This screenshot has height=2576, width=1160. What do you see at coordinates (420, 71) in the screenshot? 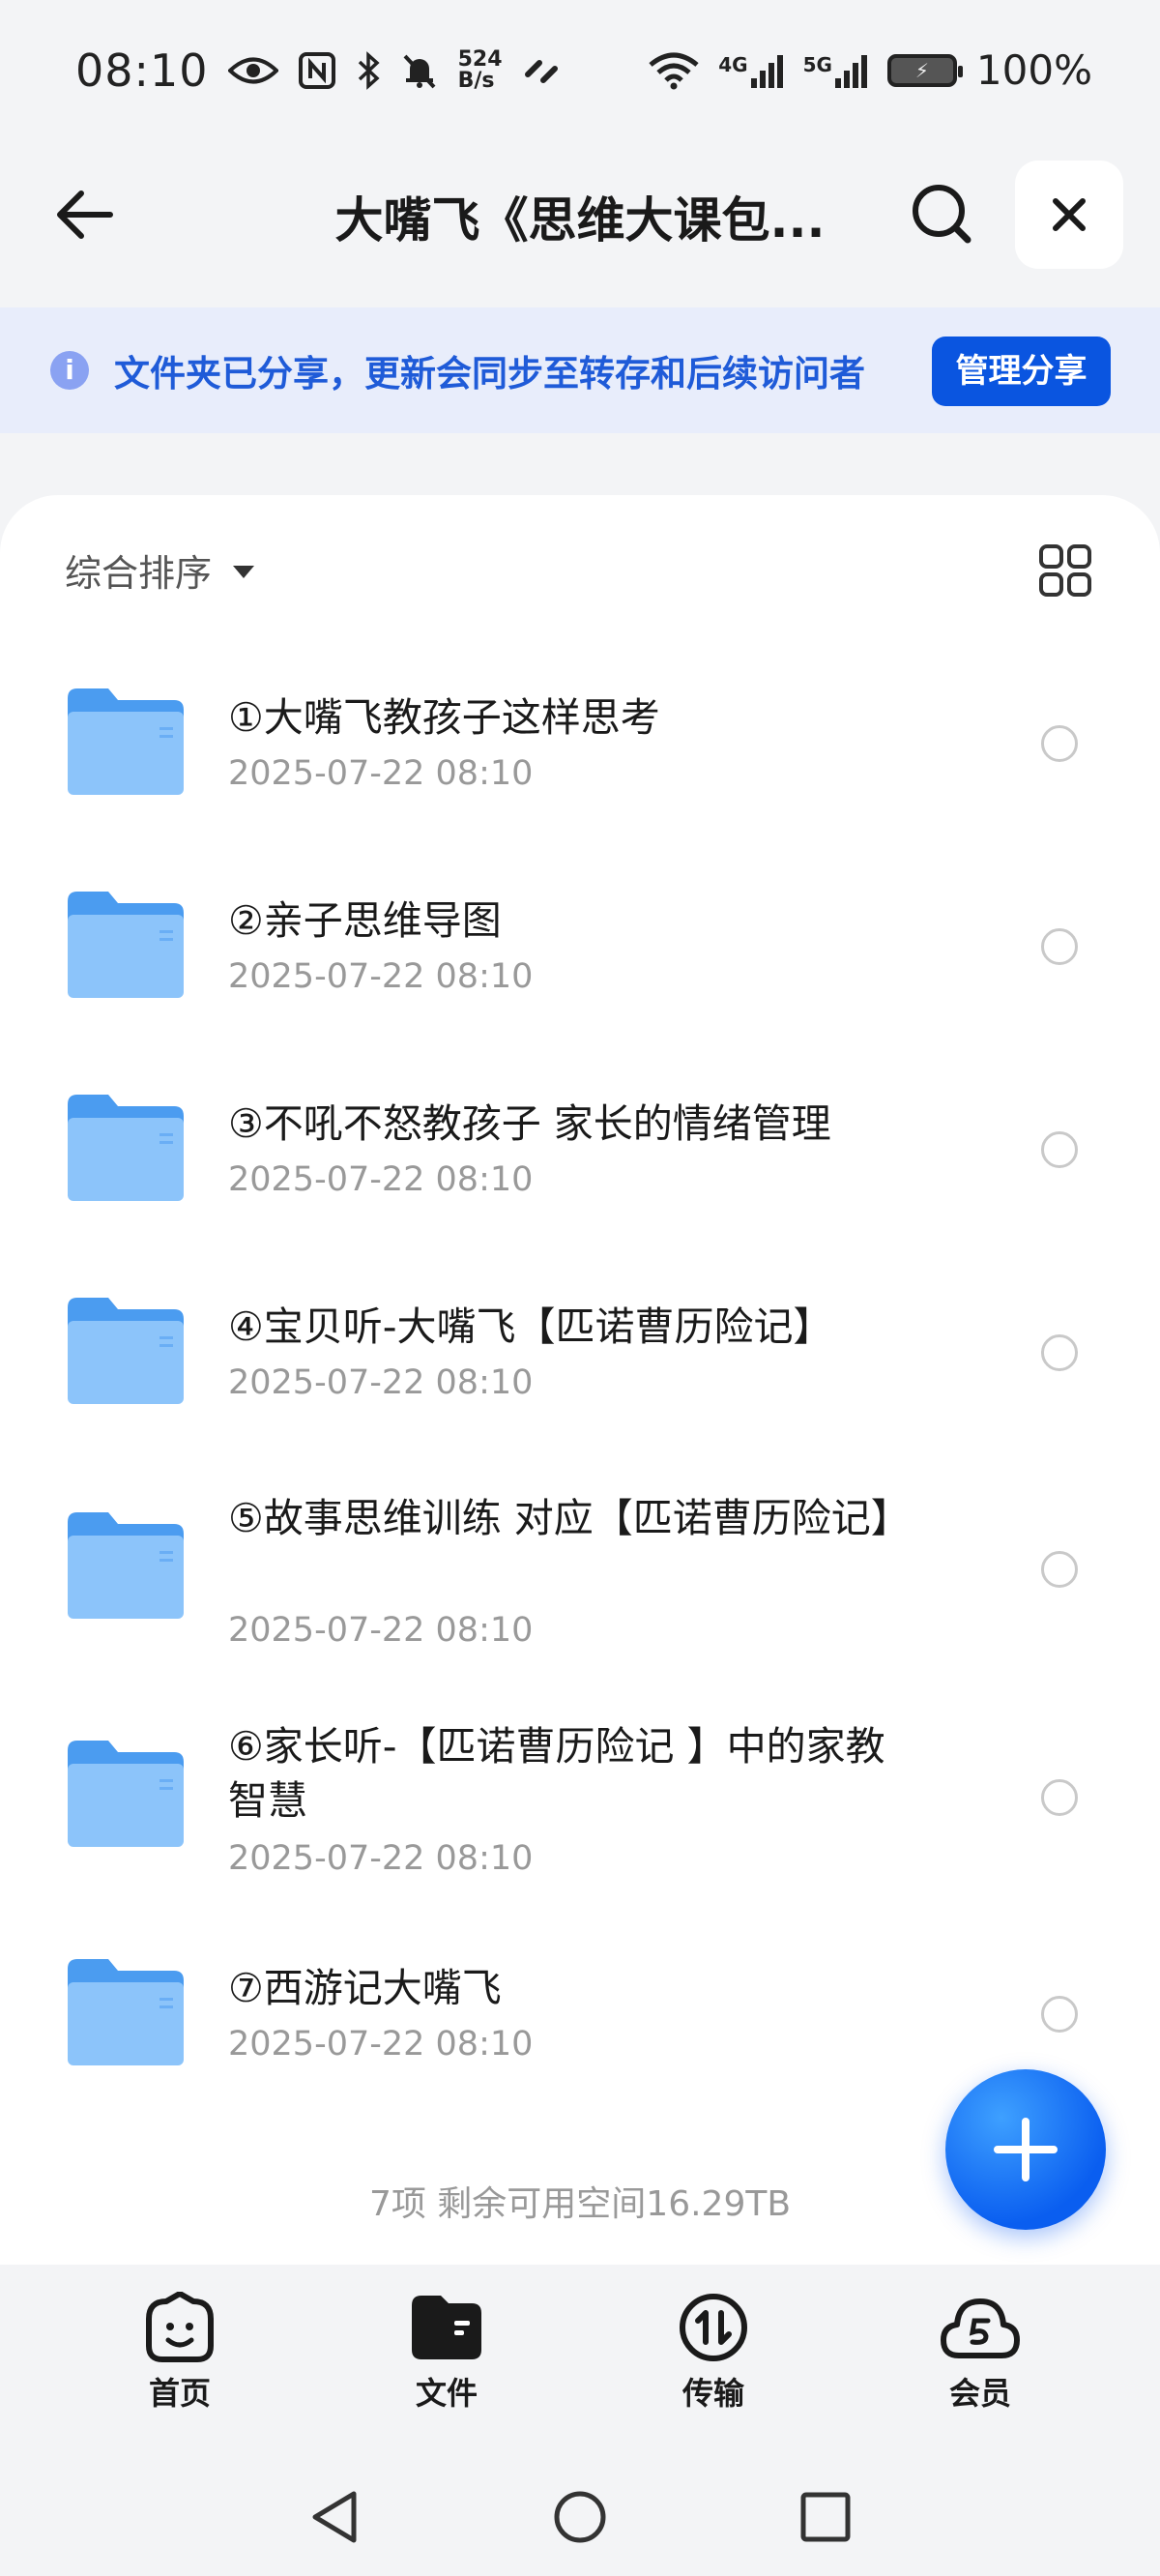
I see `mute-bell-icon` at bounding box center [420, 71].